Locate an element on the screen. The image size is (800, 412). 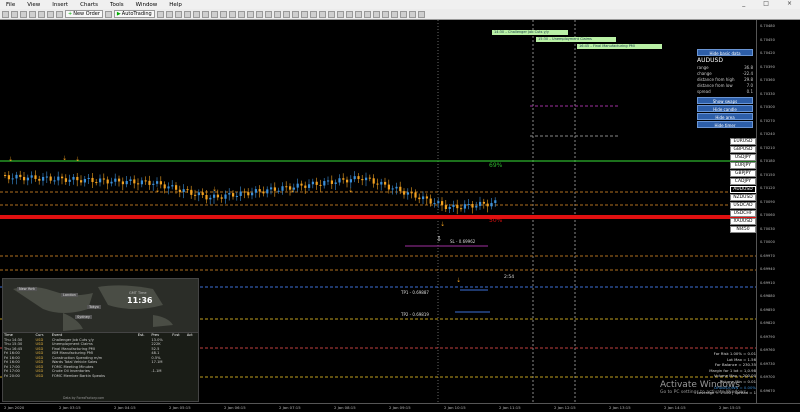
zoom-out-icon is located at coordinates (196, 14).